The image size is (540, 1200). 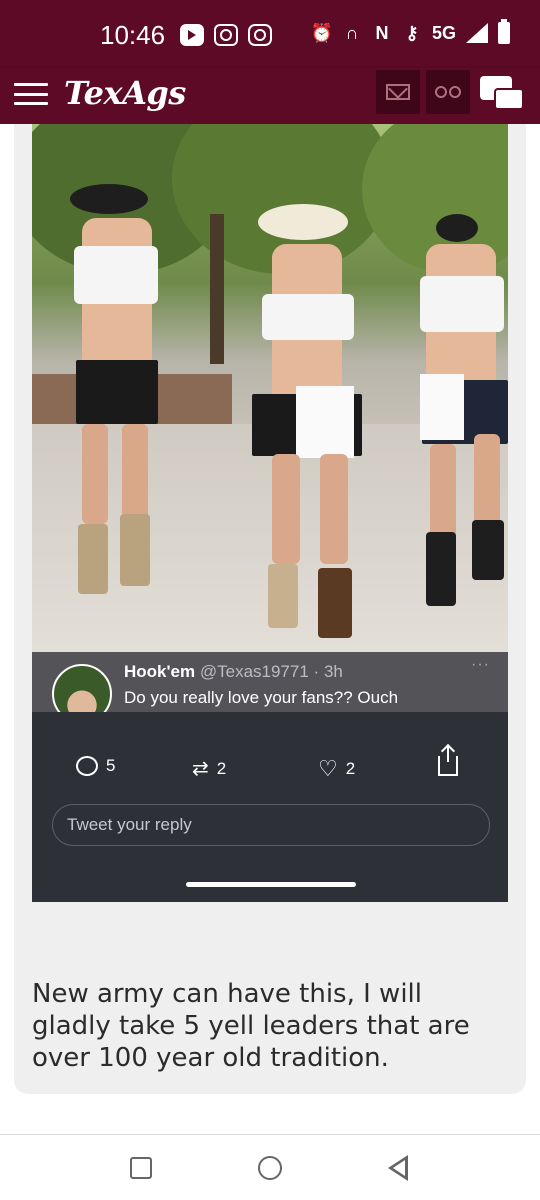 I want to click on tweet-author: Hook'em @Texas19771 · 3h, so click(x=233, y=672).